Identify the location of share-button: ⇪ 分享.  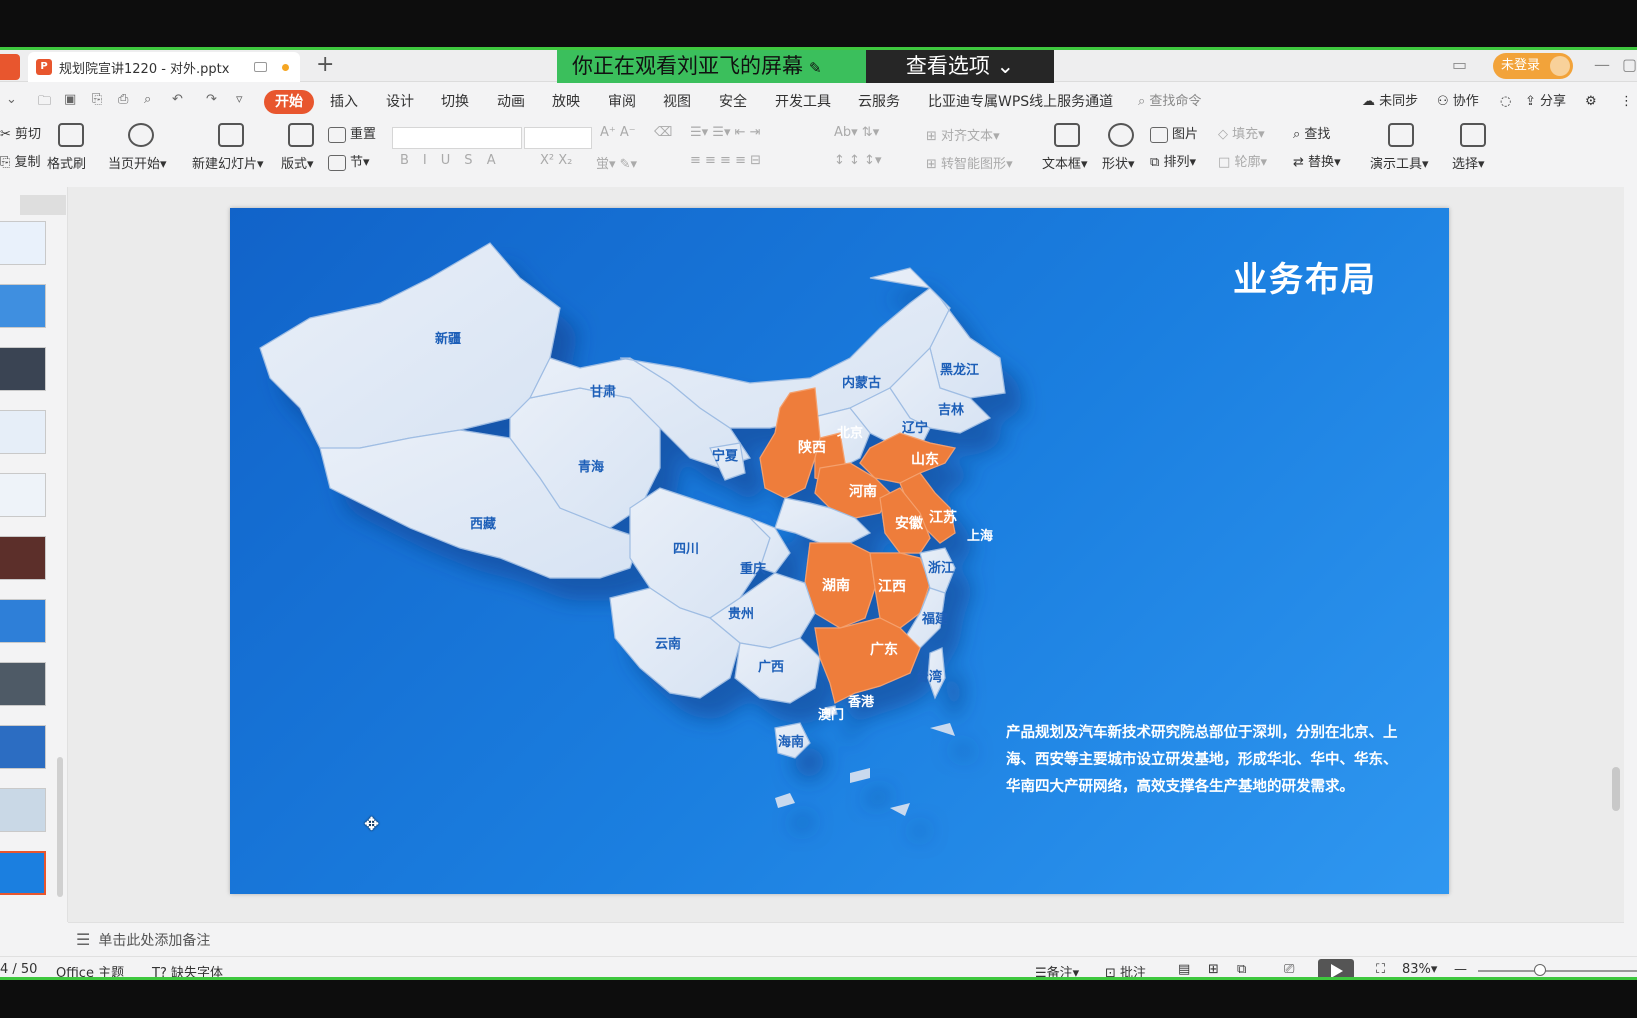
(1545, 102).